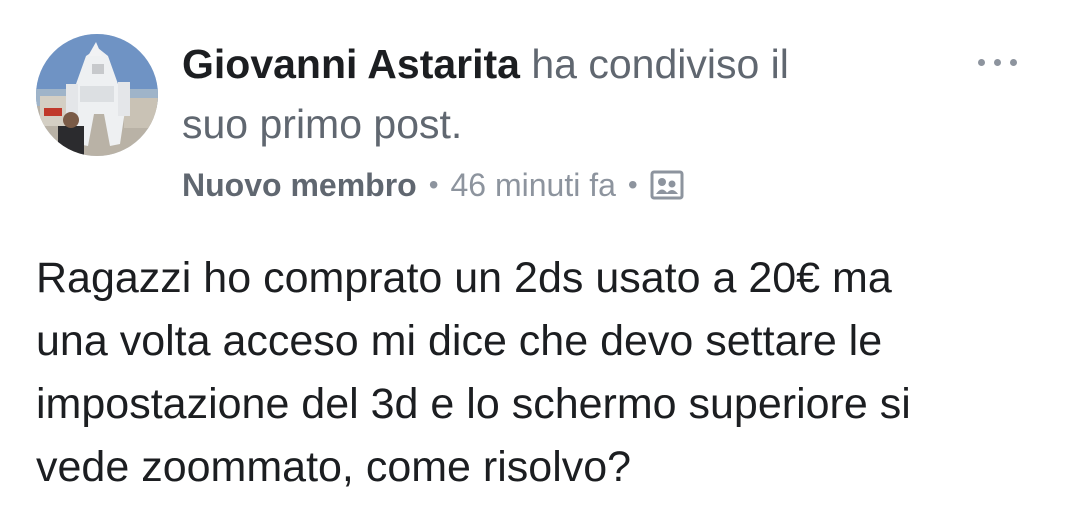 The width and height of the screenshot is (1080, 532). I want to click on post-header-line2: suo primo post., so click(322, 124).